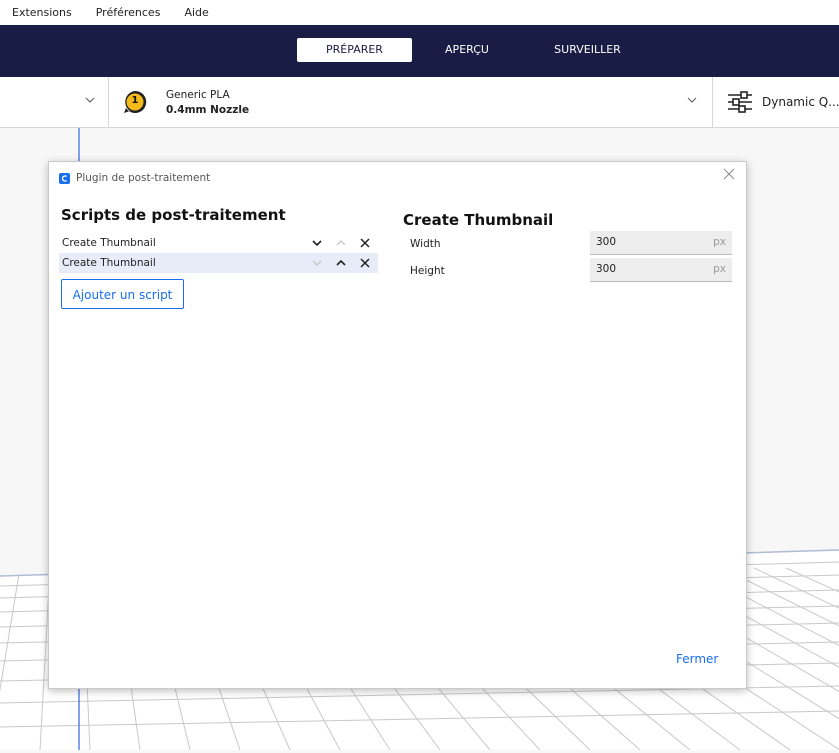 Image resolution: width=839 pixels, height=753 pixels. I want to click on width-unit: px, so click(719, 242).